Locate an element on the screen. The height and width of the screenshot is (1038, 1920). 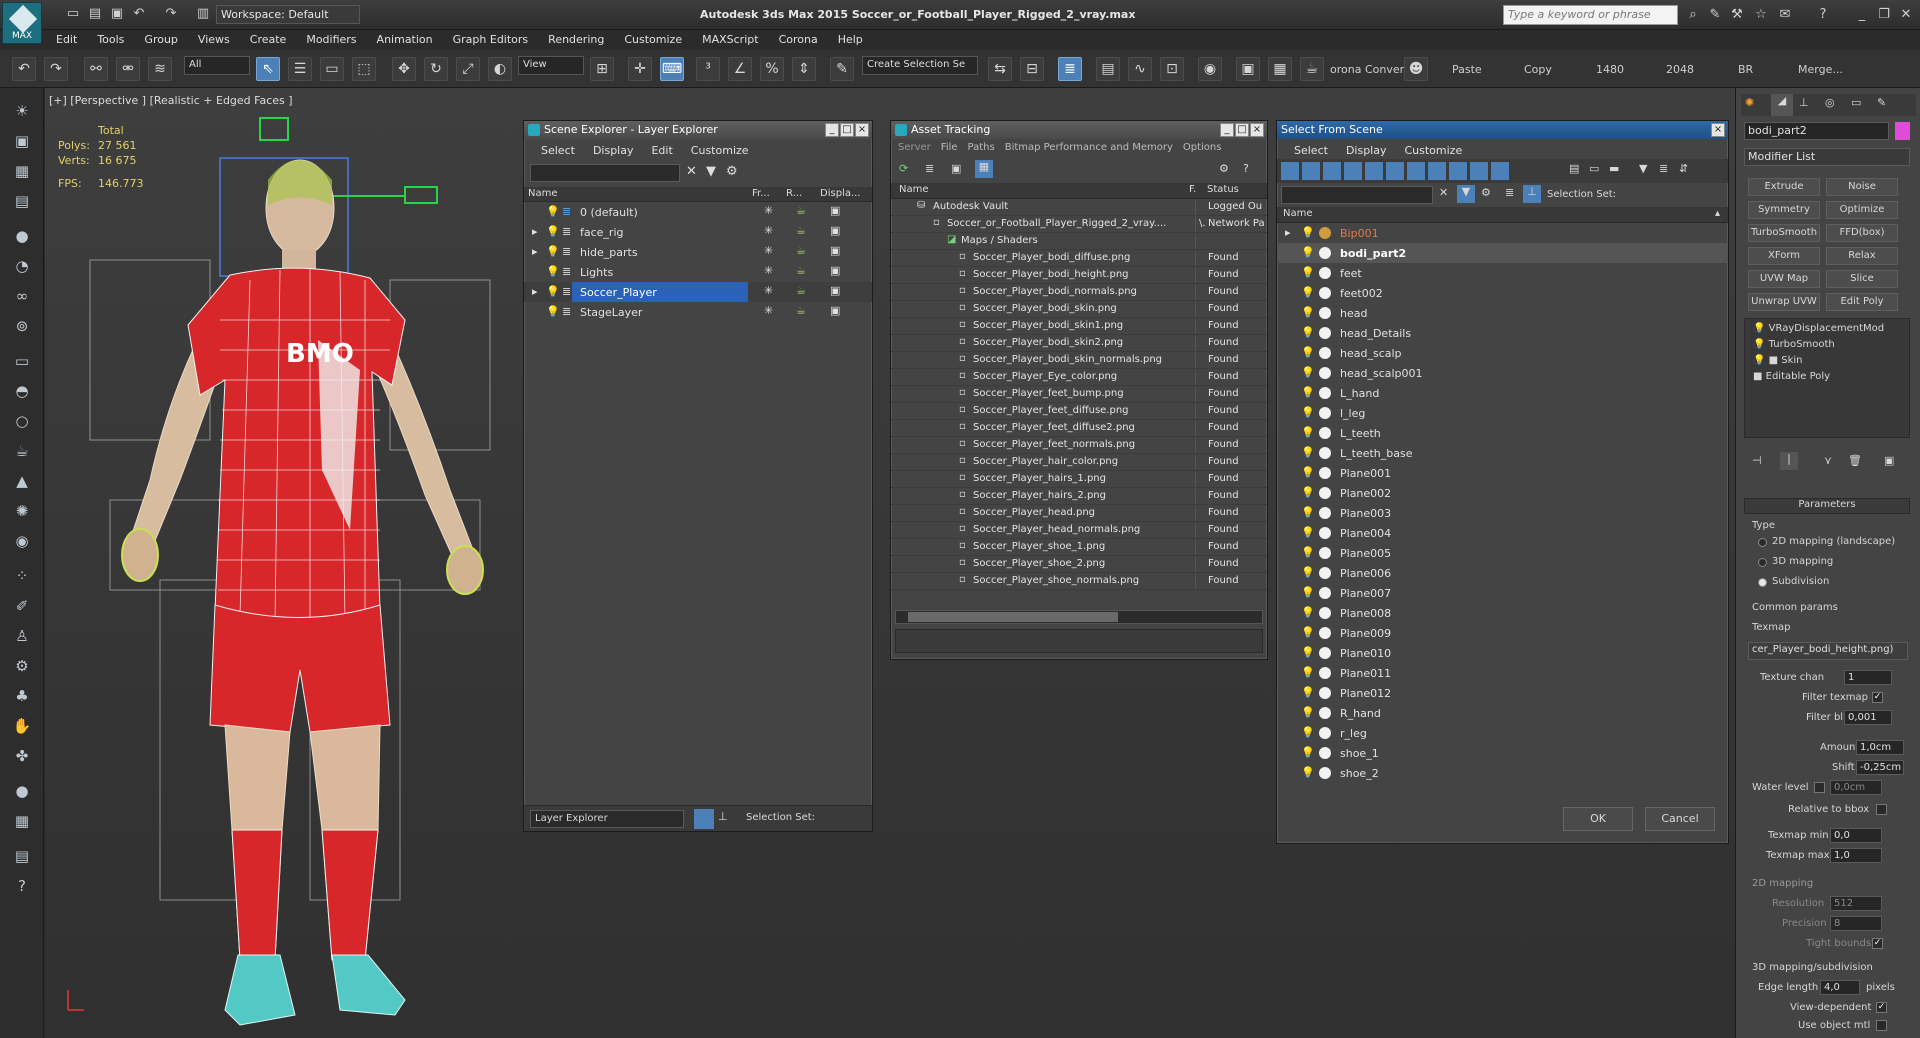
hierarchy-mode-icon: ⊥ is located at coordinates (723, 816).